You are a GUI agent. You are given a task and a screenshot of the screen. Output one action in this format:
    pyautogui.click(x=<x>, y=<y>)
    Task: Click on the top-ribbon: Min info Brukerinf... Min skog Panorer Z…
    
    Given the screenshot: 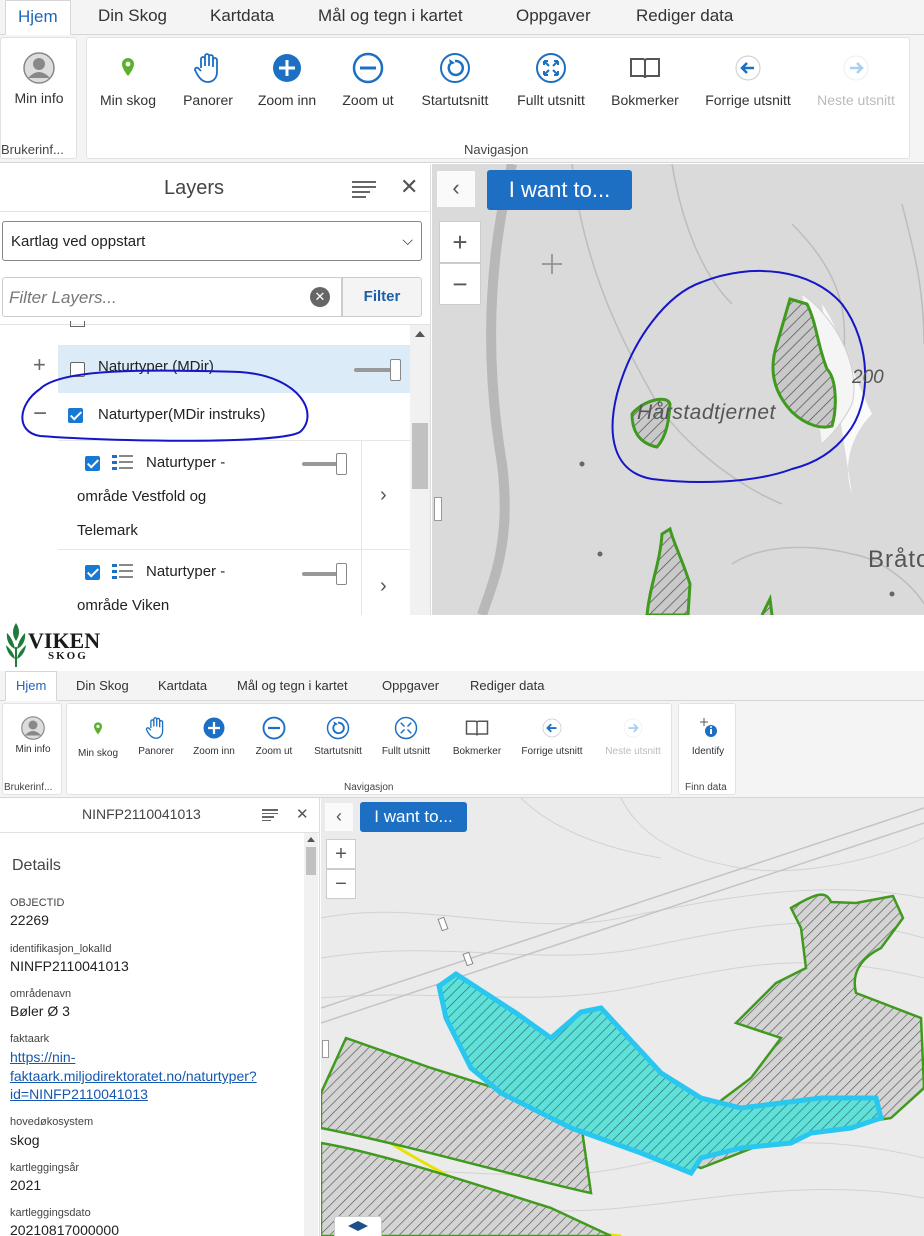 What is the action you would take?
    pyautogui.click(x=462, y=99)
    